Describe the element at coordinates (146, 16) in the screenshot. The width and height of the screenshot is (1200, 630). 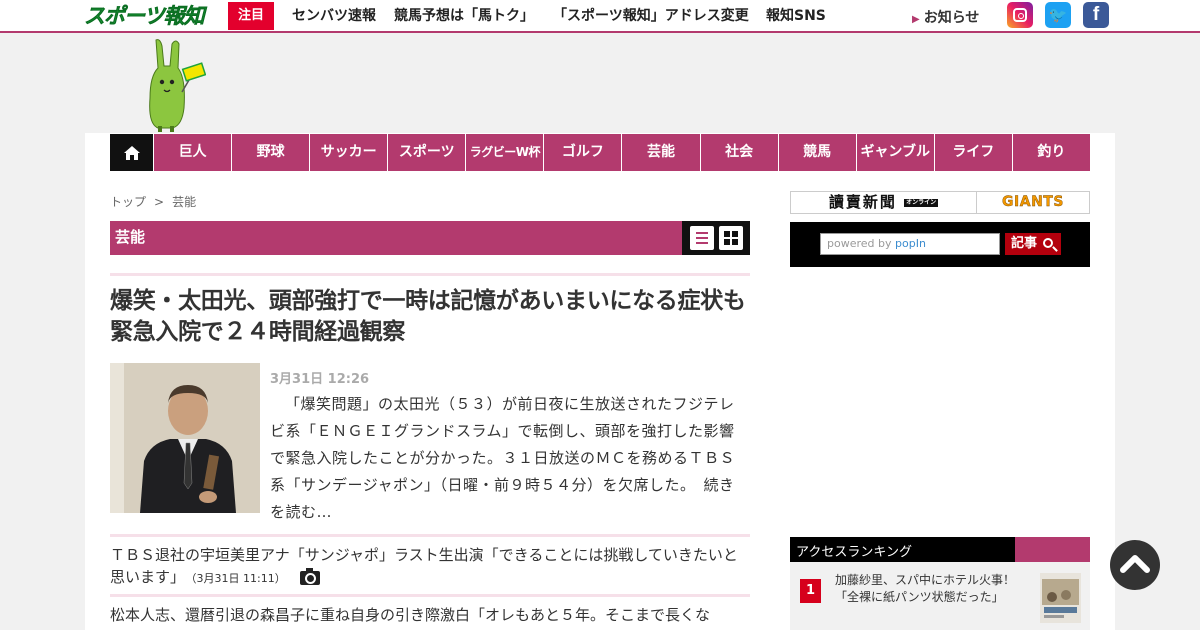
I see `site-logo: スポーツ報知` at that location.